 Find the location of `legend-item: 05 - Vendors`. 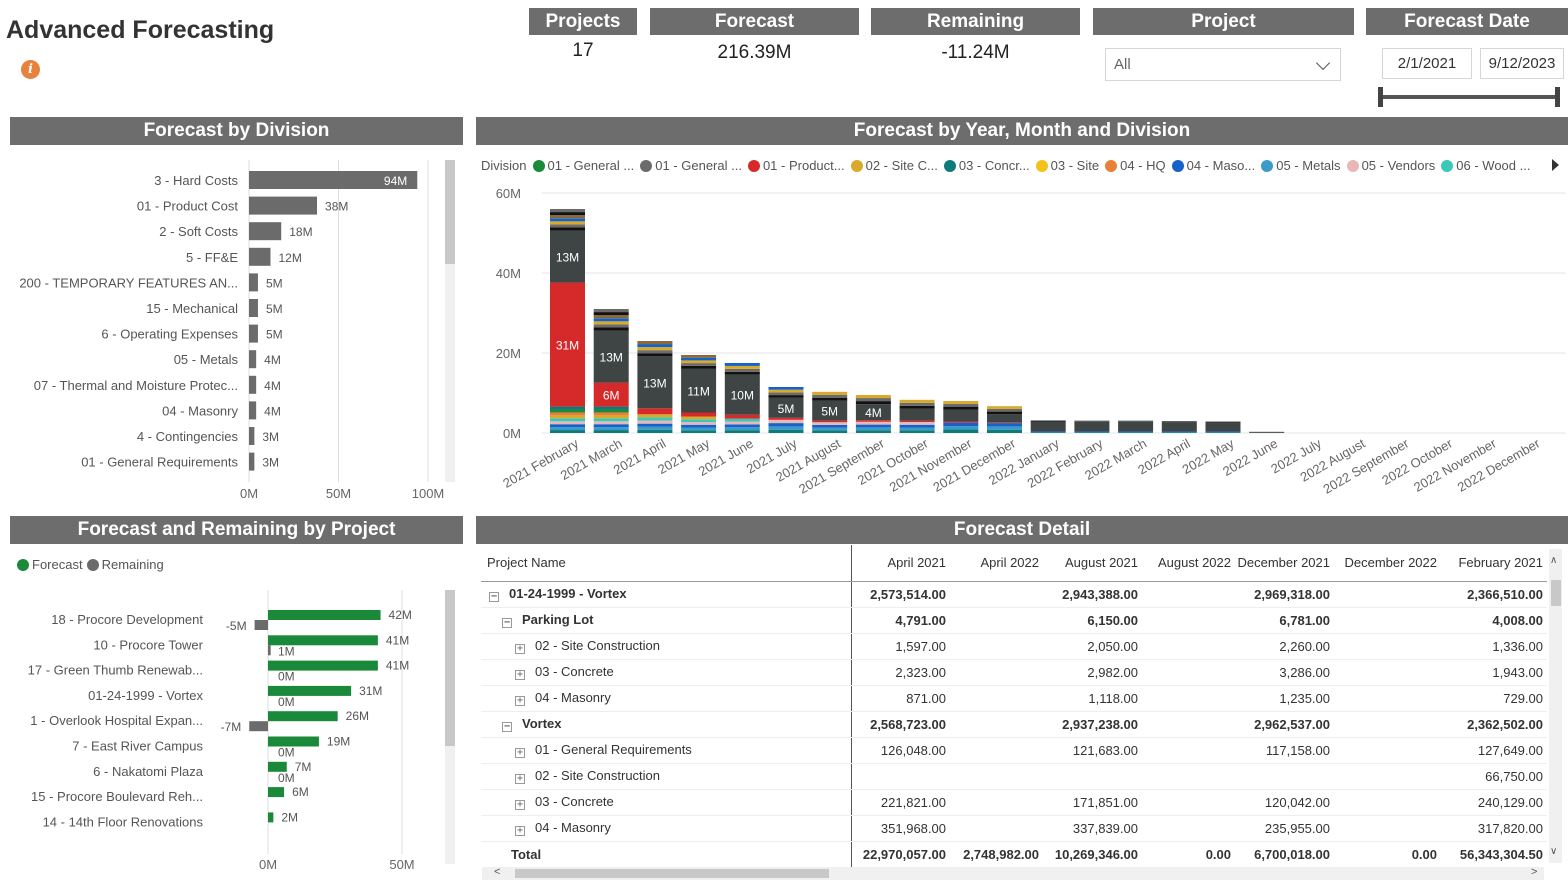

legend-item: 05 - Vendors is located at coordinates (1390, 165).